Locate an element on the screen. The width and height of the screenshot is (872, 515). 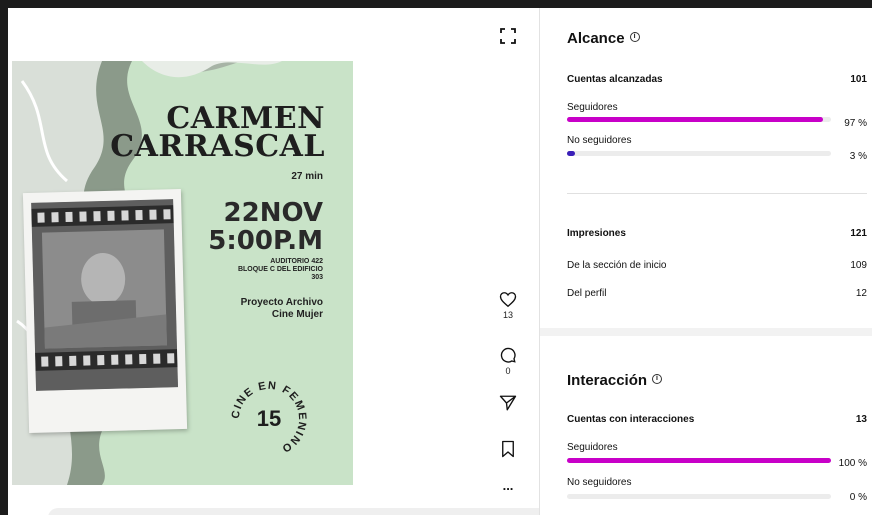
comment-count: 0 is located at coordinates (508, 371).